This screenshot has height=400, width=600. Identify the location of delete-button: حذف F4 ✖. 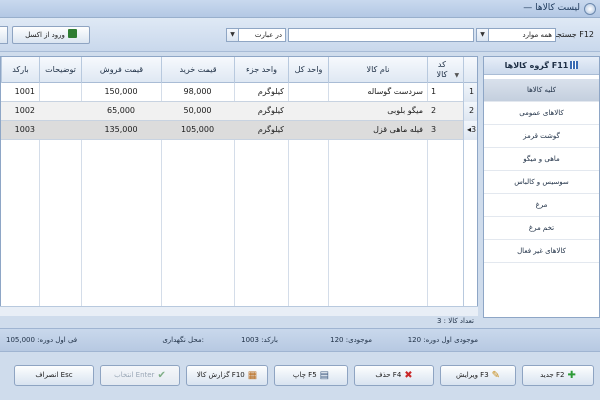
(394, 375).